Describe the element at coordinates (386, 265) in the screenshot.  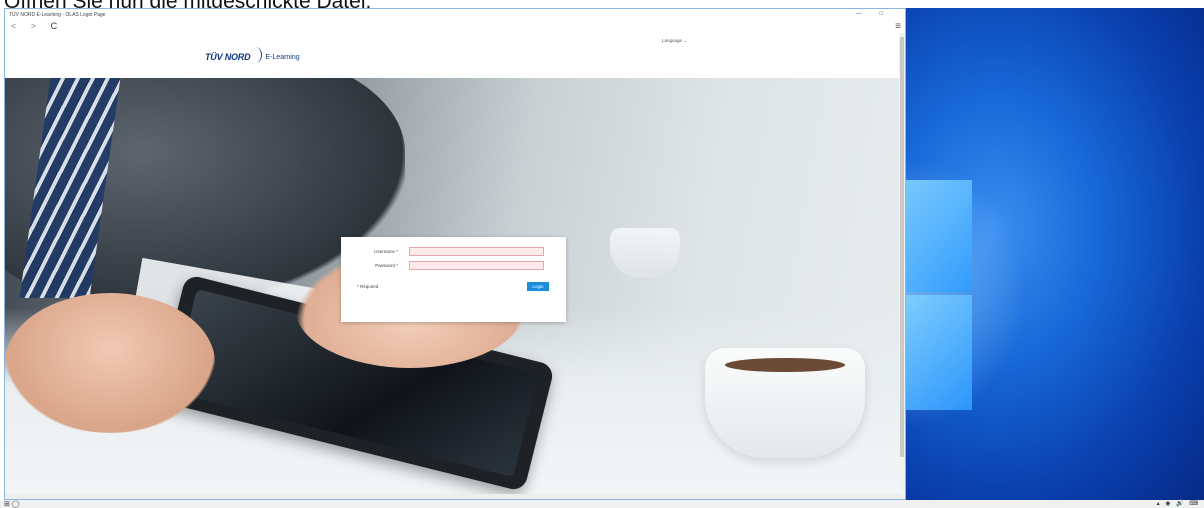
I see `password-label: Password *` at that location.